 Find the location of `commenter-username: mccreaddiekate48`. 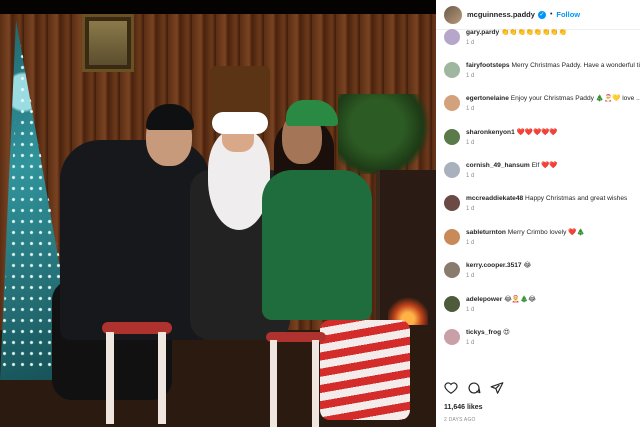

commenter-username: mccreaddiekate48 is located at coordinates (494, 198).